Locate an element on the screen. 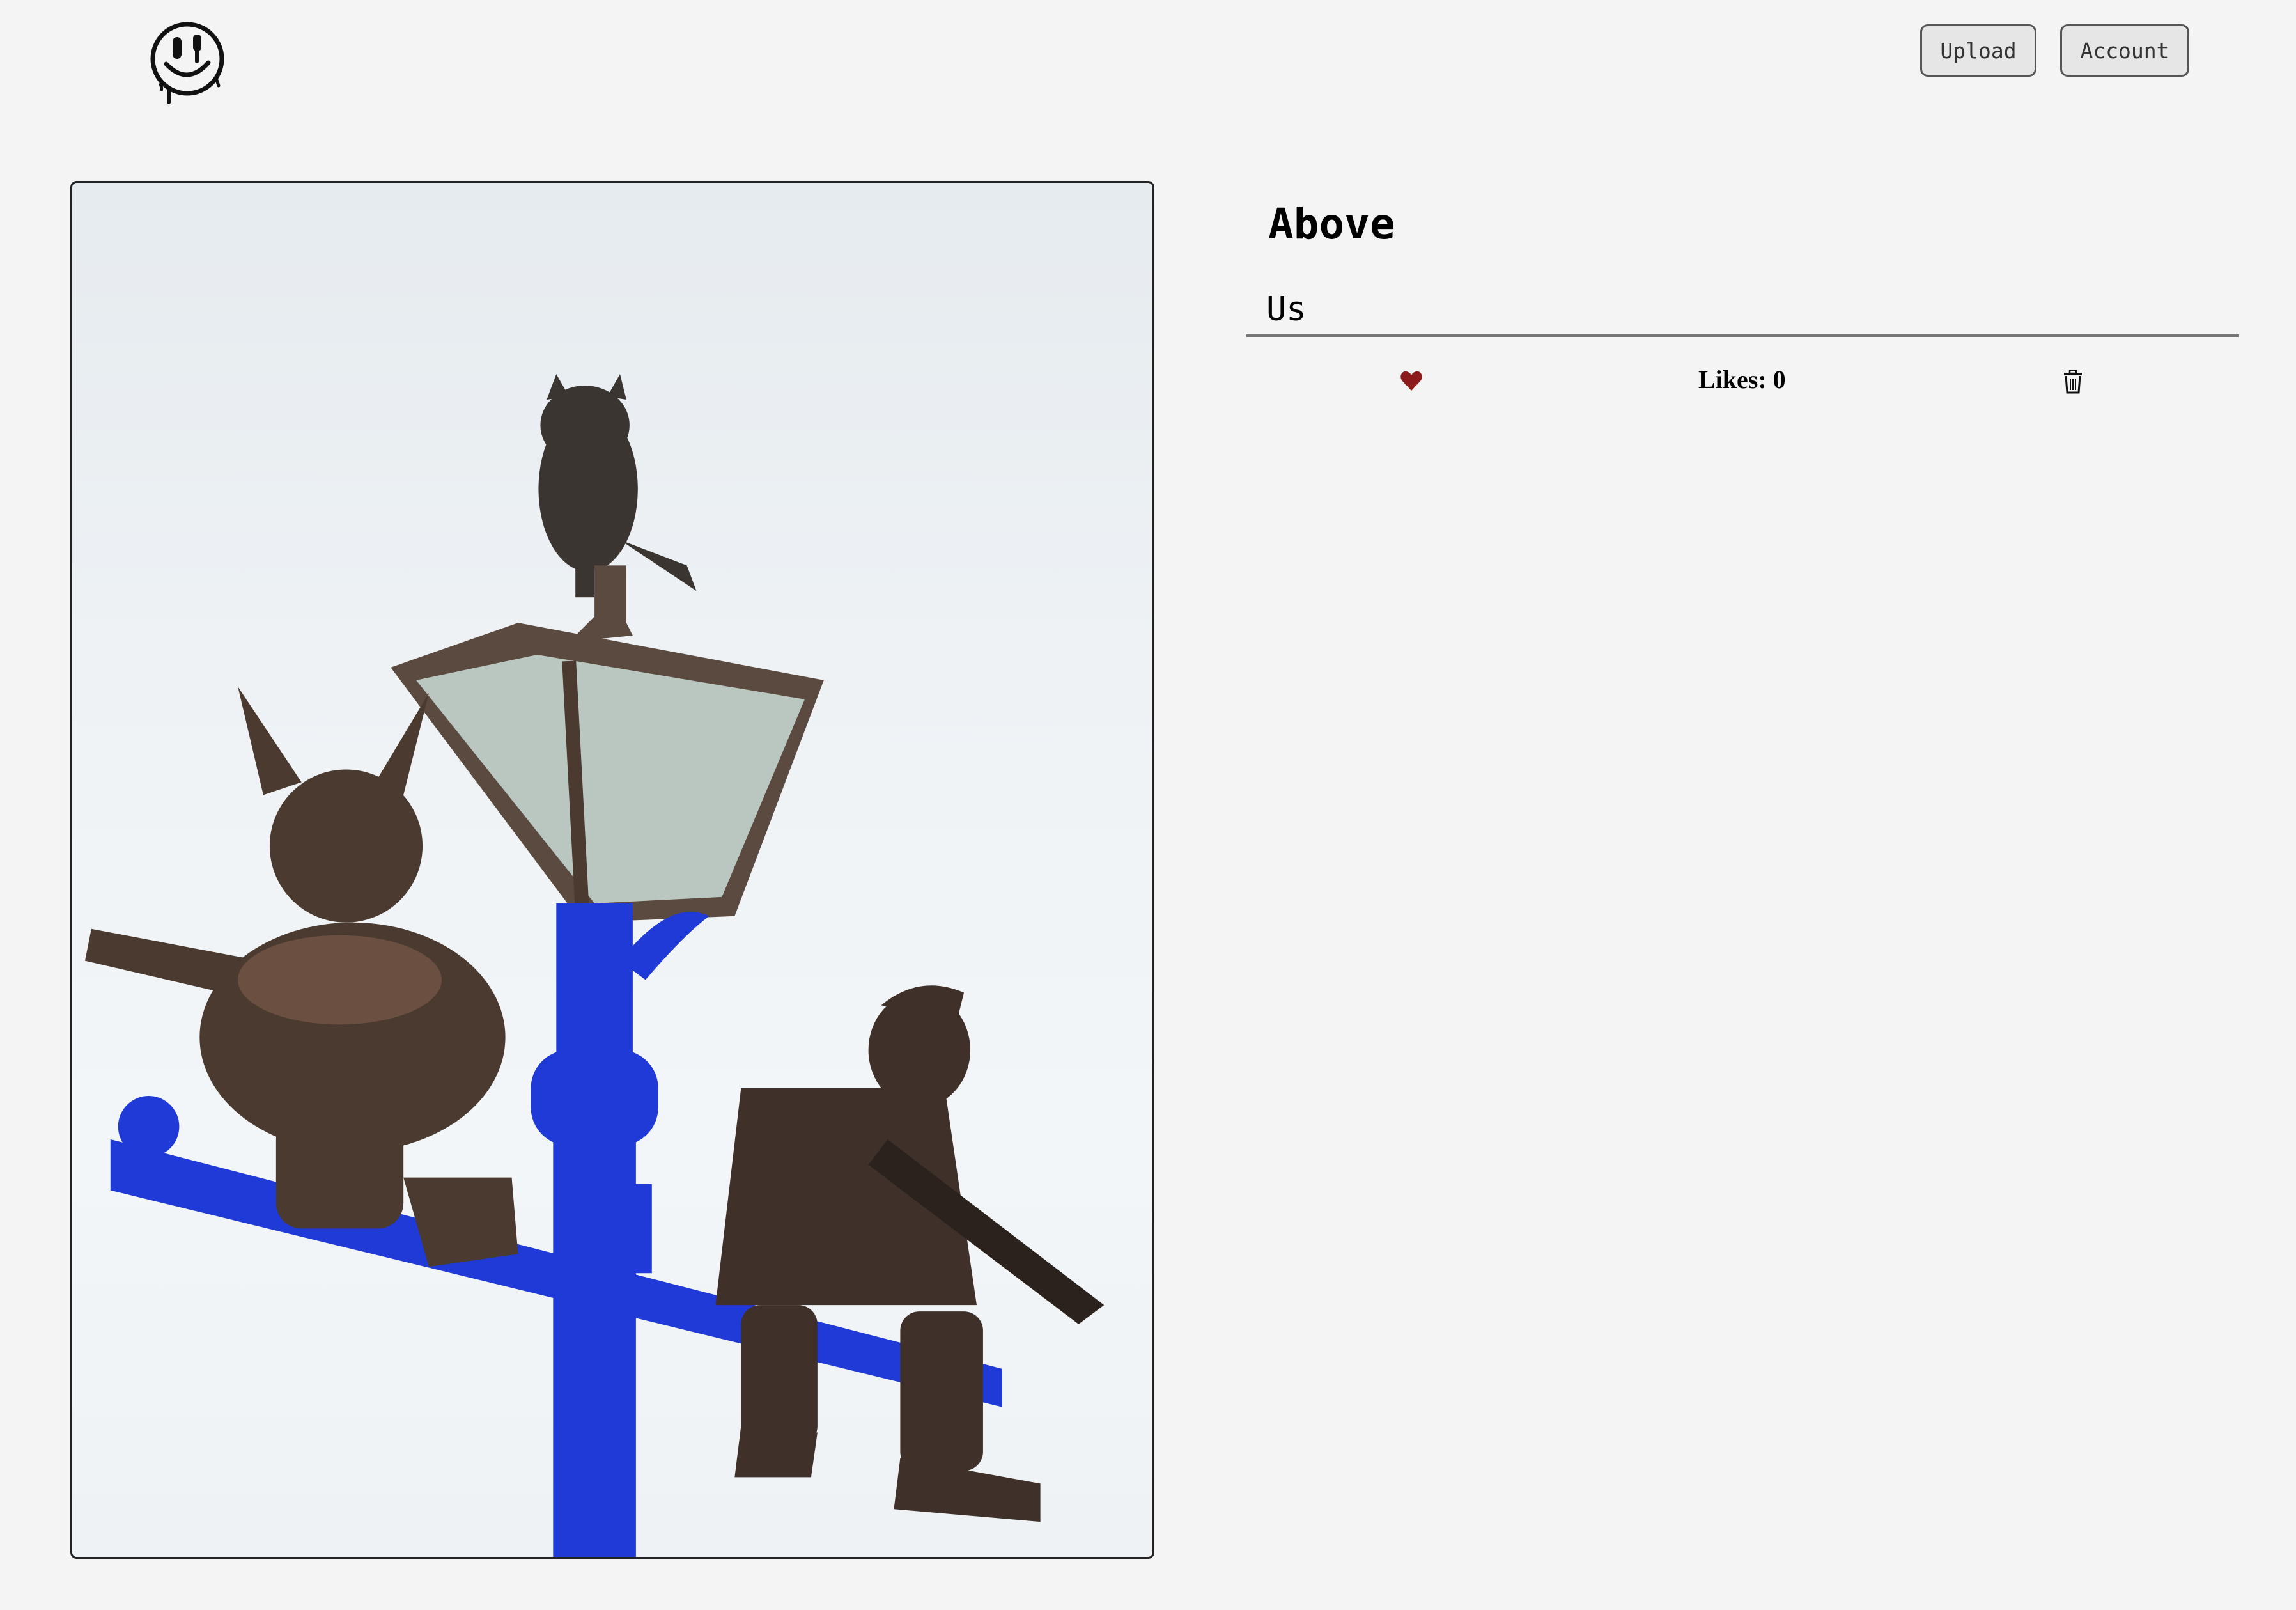 Image resolution: width=2296 pixels, height=1610 pixels. account-button: Account is located at coordinates (2124, 51).